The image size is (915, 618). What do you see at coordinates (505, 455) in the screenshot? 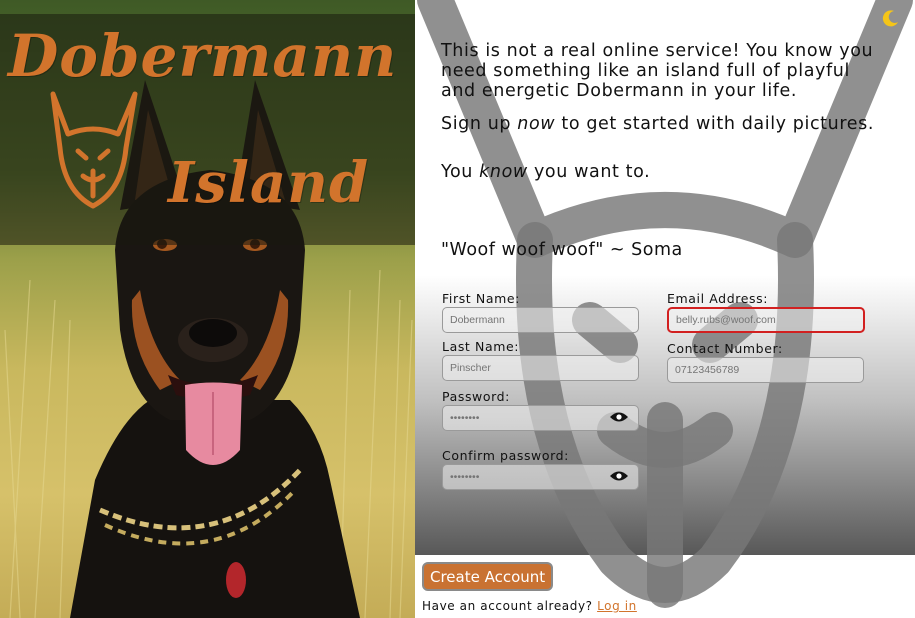
I see `confirm-password-label: Confirm password:` at bounding box center [505, 455].